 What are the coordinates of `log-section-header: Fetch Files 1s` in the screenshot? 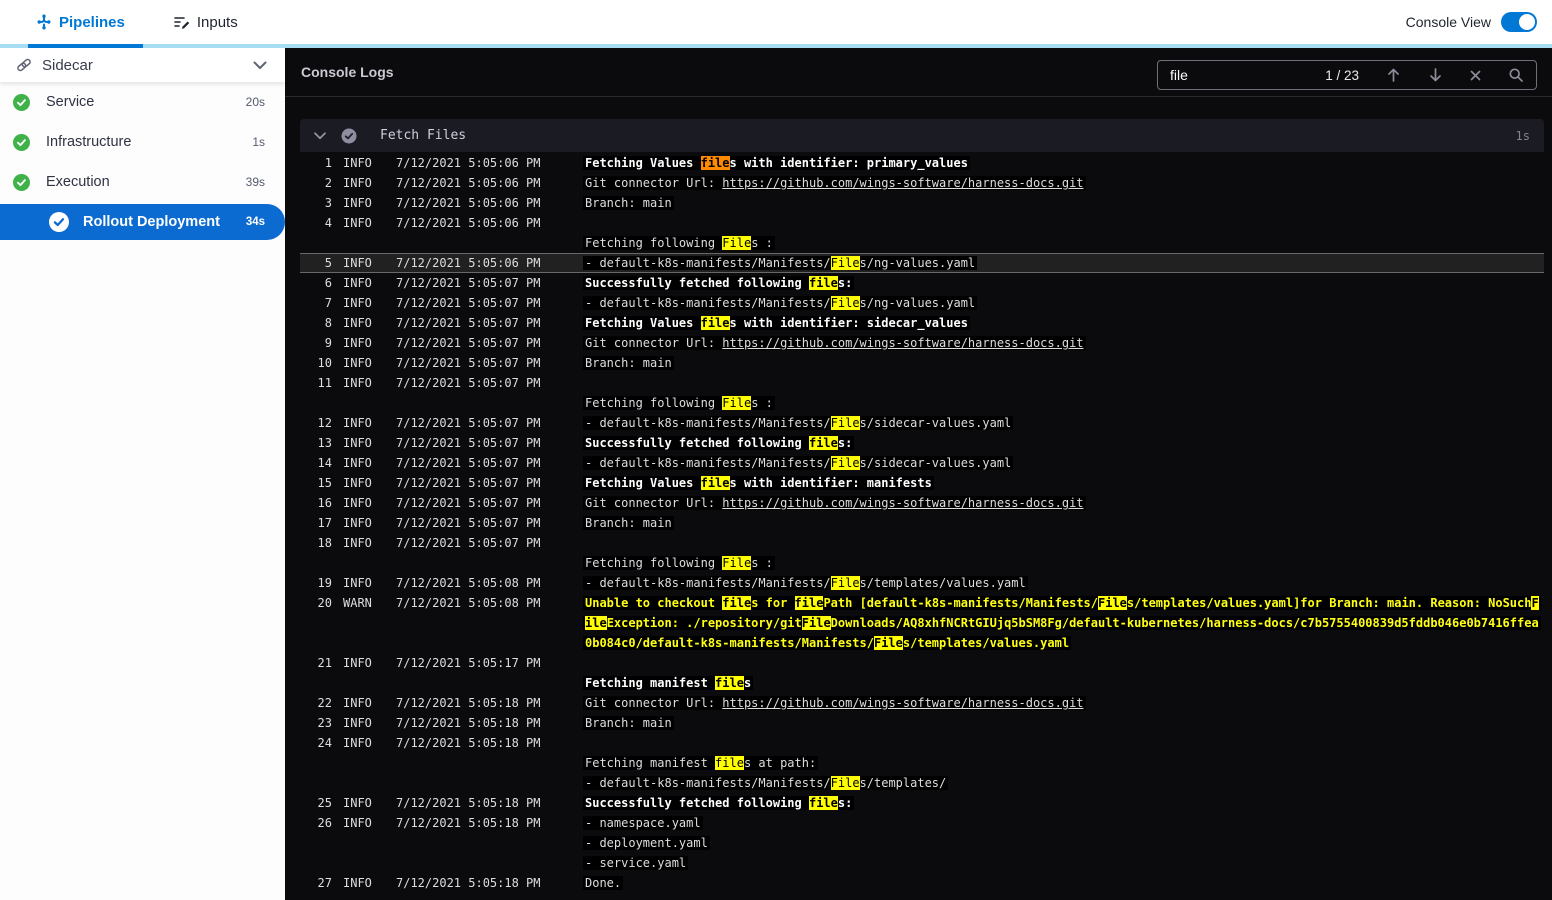 It's located at (922, 135).